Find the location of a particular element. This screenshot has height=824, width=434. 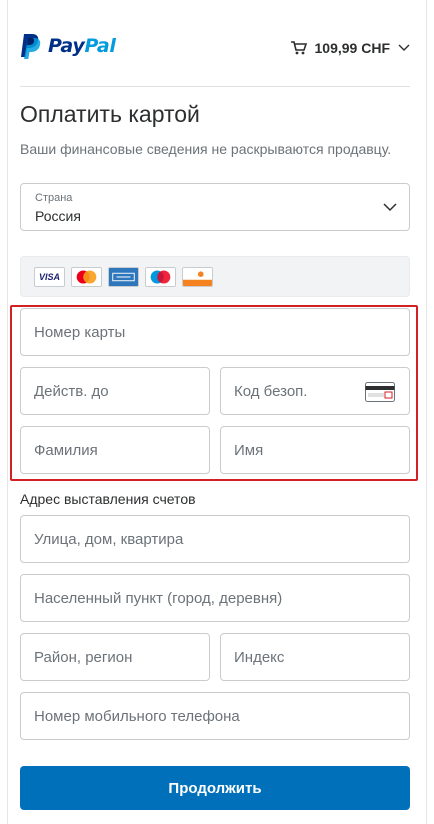

maestro-icon is located at coordinates (160, 277).